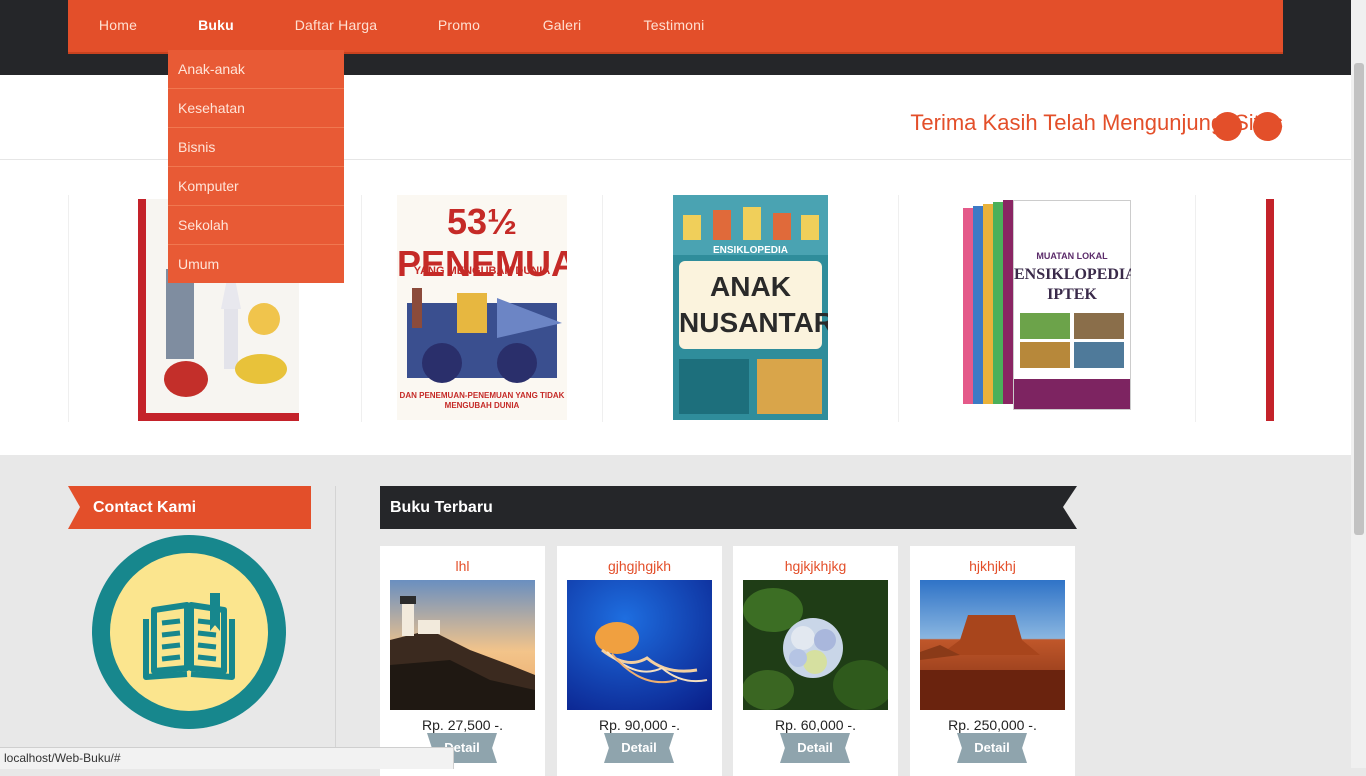 The width and height of the screenshot is (1366, 776). Describe the element at coordinates (336, 25) in the screenshot. I see `nav-daftar-harga: Daftar Harga` at that location.